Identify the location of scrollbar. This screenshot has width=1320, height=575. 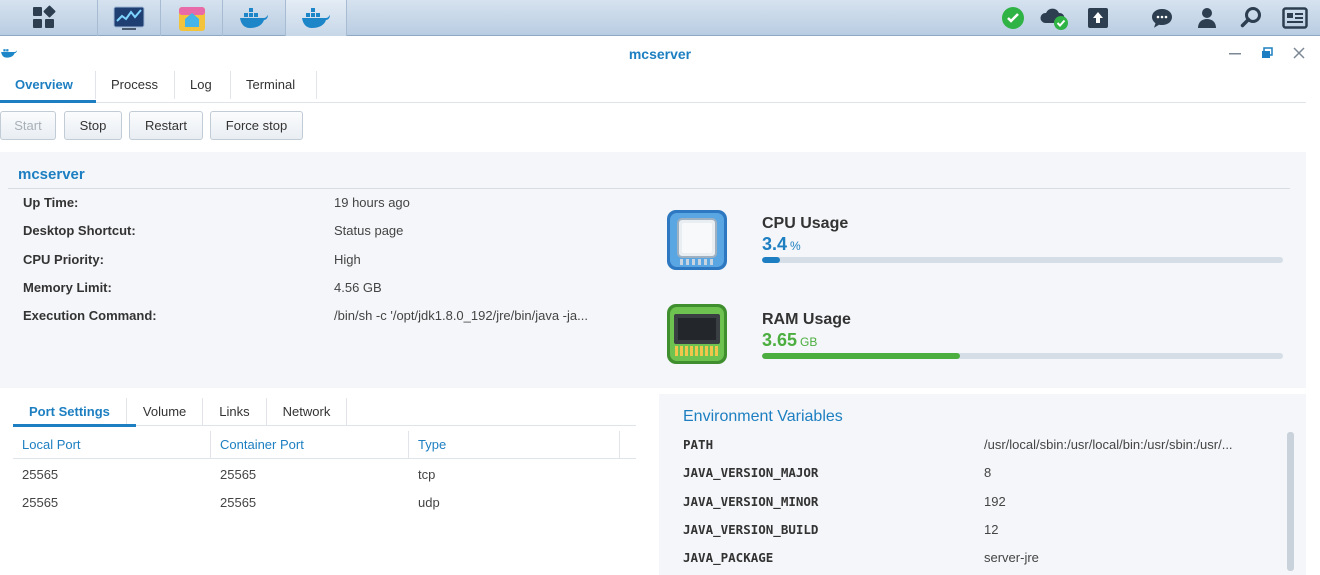
(1290, 501).